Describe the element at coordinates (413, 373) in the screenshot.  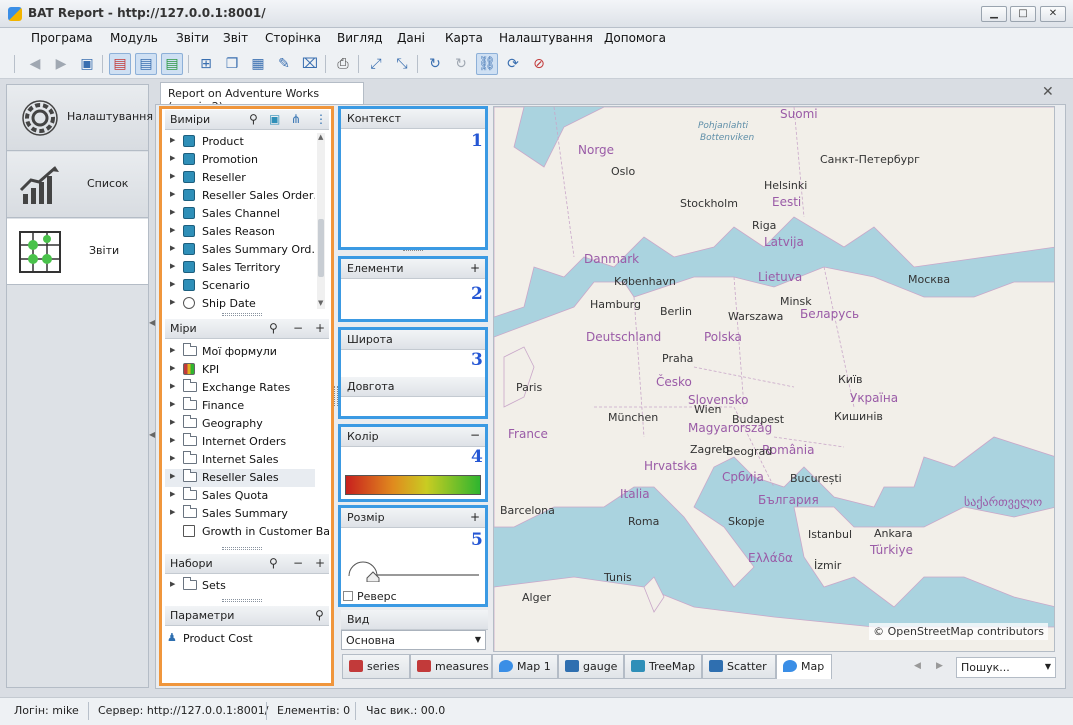
I see `coordinates-box: Широта 3 Довгота` at that location.